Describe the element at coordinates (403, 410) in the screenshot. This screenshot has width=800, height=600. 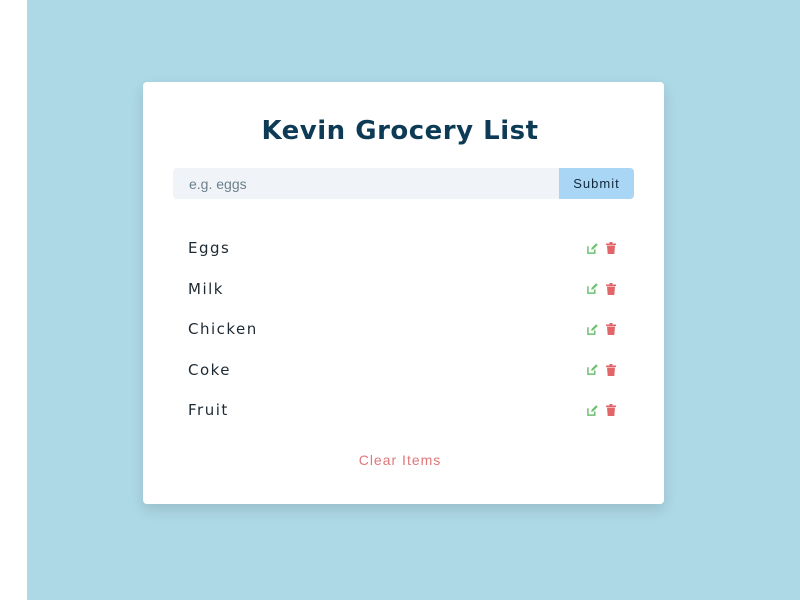
I see `list-item: Fruit` at that location.